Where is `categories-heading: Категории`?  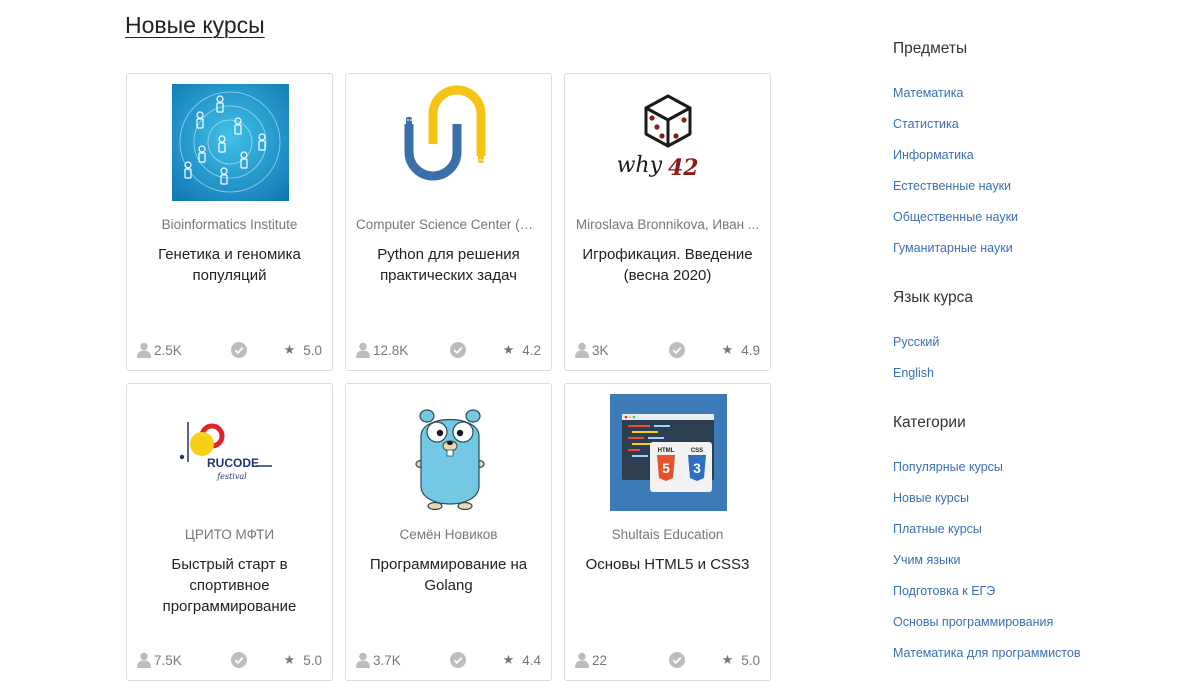 categories-heading: Категории is located at coordinates (929, 422).